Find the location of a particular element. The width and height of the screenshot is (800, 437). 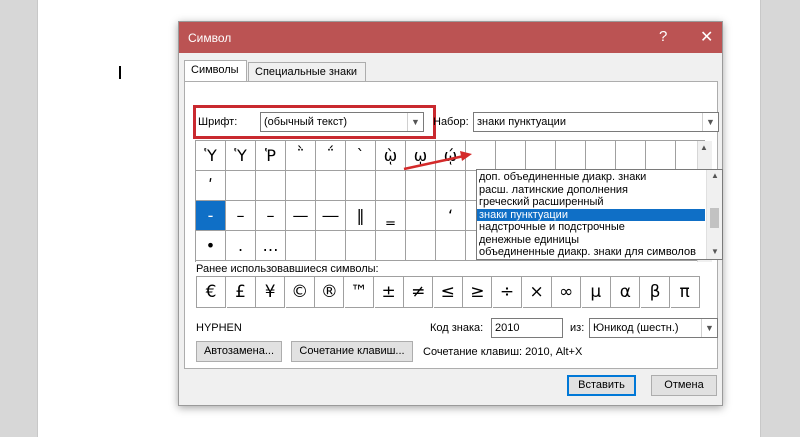

recent-symbol-cell: € is located at coordinates (211, 292).